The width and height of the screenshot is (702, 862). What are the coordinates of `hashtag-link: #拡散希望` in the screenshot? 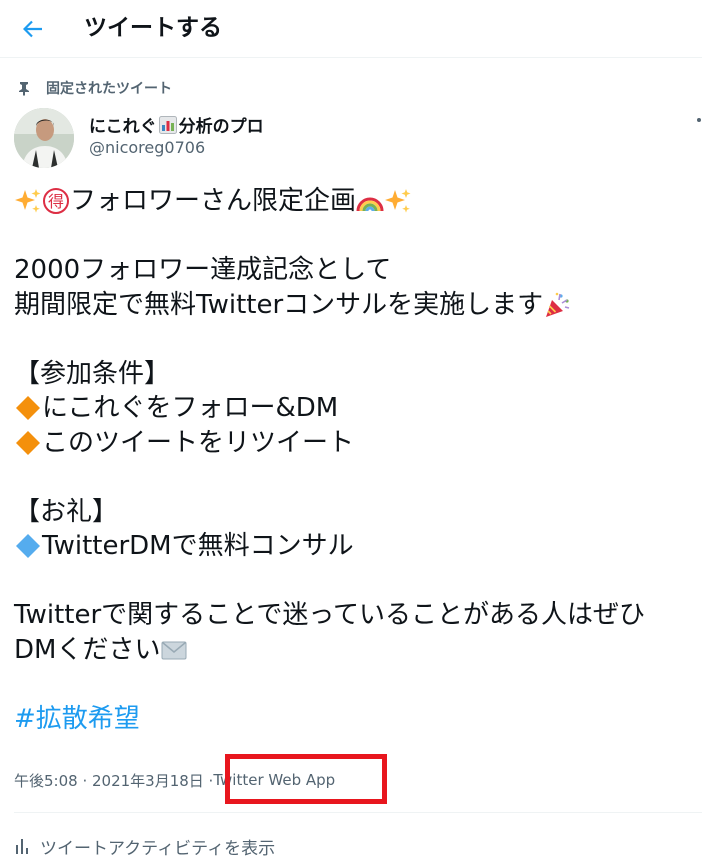 It's located at (358, 719).